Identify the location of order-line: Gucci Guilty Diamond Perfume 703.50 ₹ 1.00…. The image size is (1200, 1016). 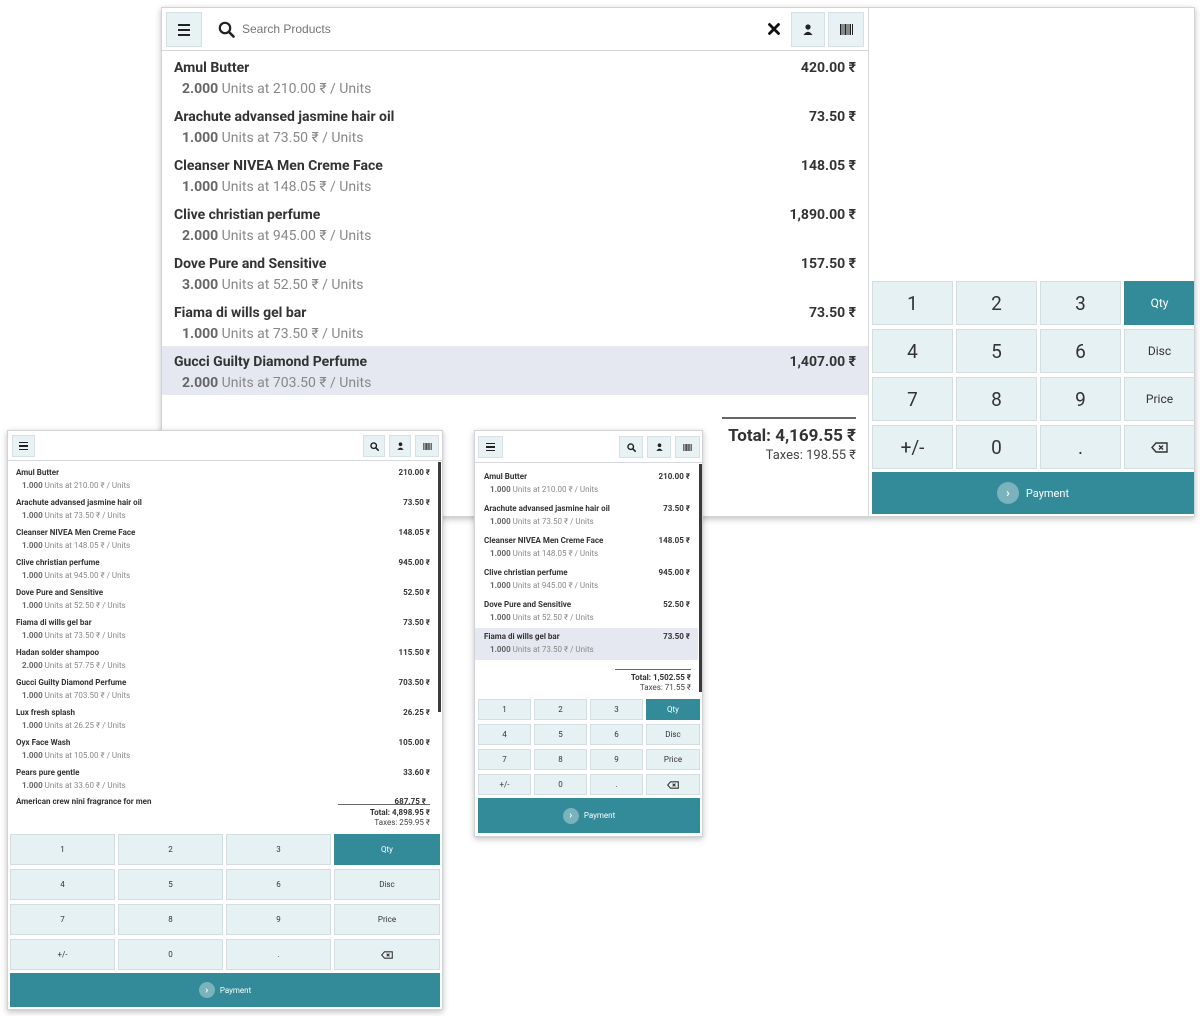
(223, 689).